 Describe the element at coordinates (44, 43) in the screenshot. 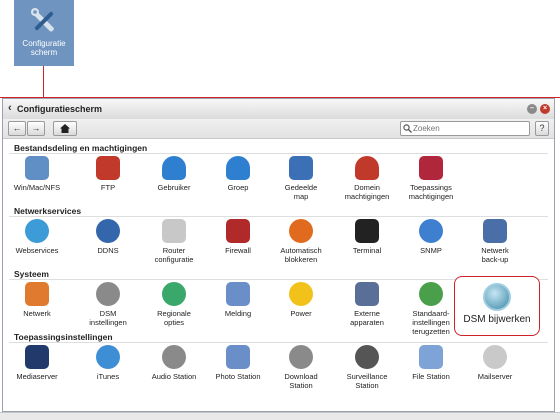

I see `desktop-icon-label-line1: Configuratie` at that location.